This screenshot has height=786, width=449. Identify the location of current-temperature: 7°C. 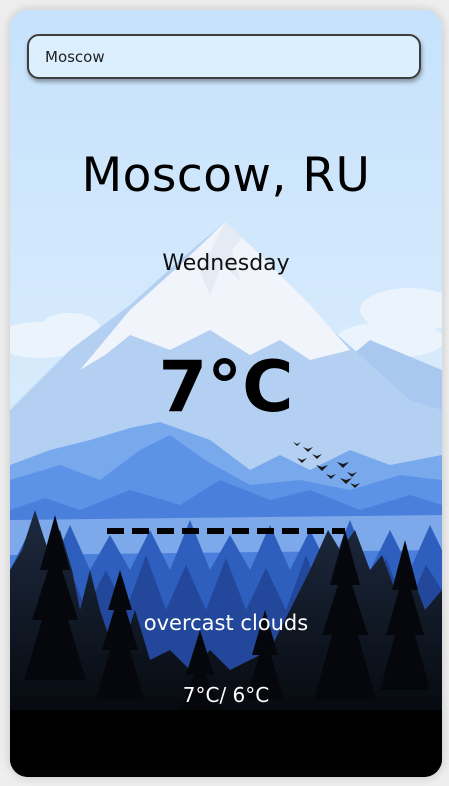
(226, 387).